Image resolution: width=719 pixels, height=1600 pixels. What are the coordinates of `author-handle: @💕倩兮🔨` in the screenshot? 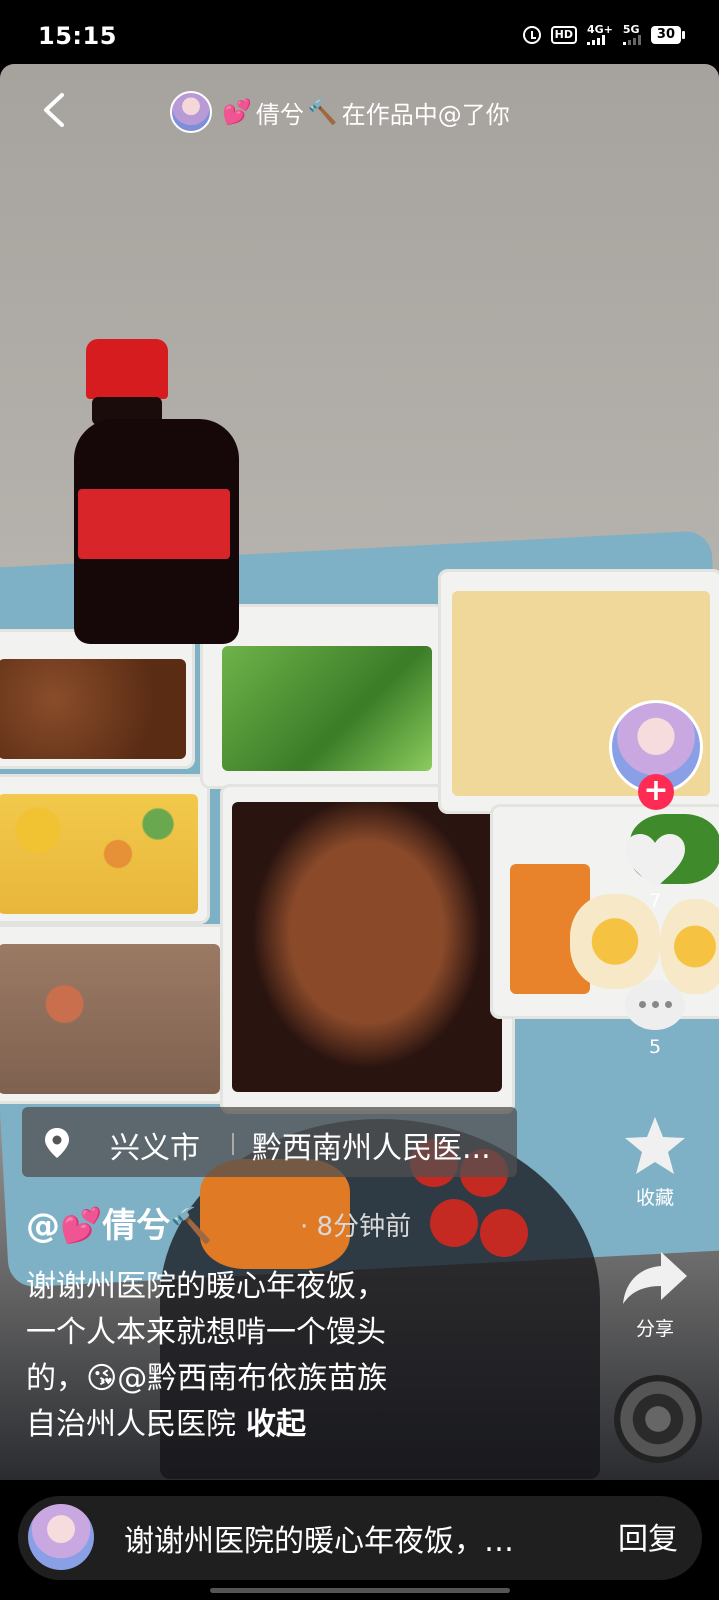 It's located at (119, 1222).